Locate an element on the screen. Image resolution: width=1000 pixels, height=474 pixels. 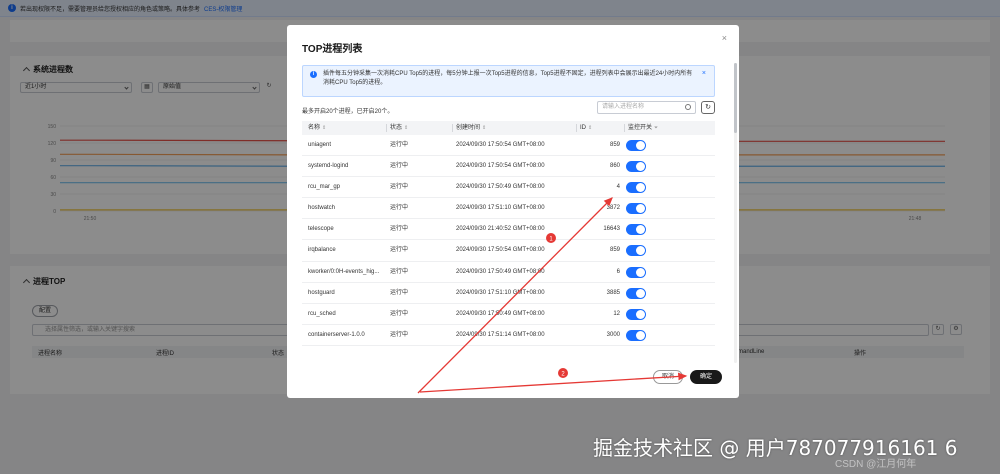
annotation-layer: 1 2 is located at coordinates (552, 295).